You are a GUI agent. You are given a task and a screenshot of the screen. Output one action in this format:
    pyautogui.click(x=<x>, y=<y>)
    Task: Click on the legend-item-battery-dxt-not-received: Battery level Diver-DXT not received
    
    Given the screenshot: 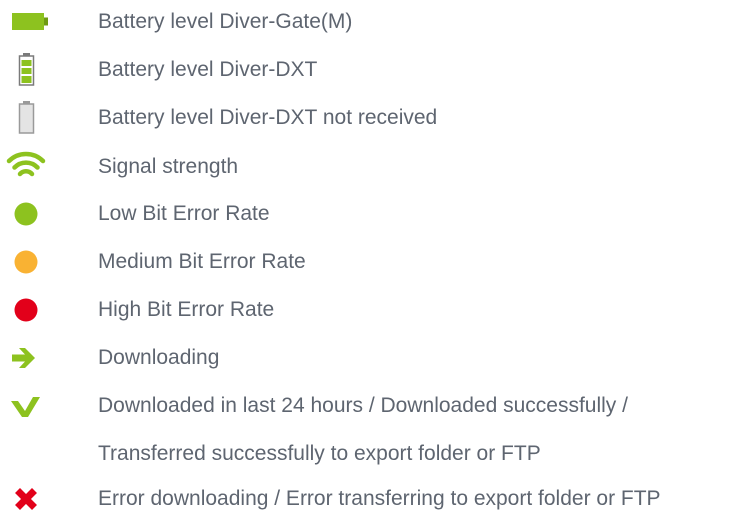 What is the action you would take?
    pyautogui.click(x=374, y=118)
    